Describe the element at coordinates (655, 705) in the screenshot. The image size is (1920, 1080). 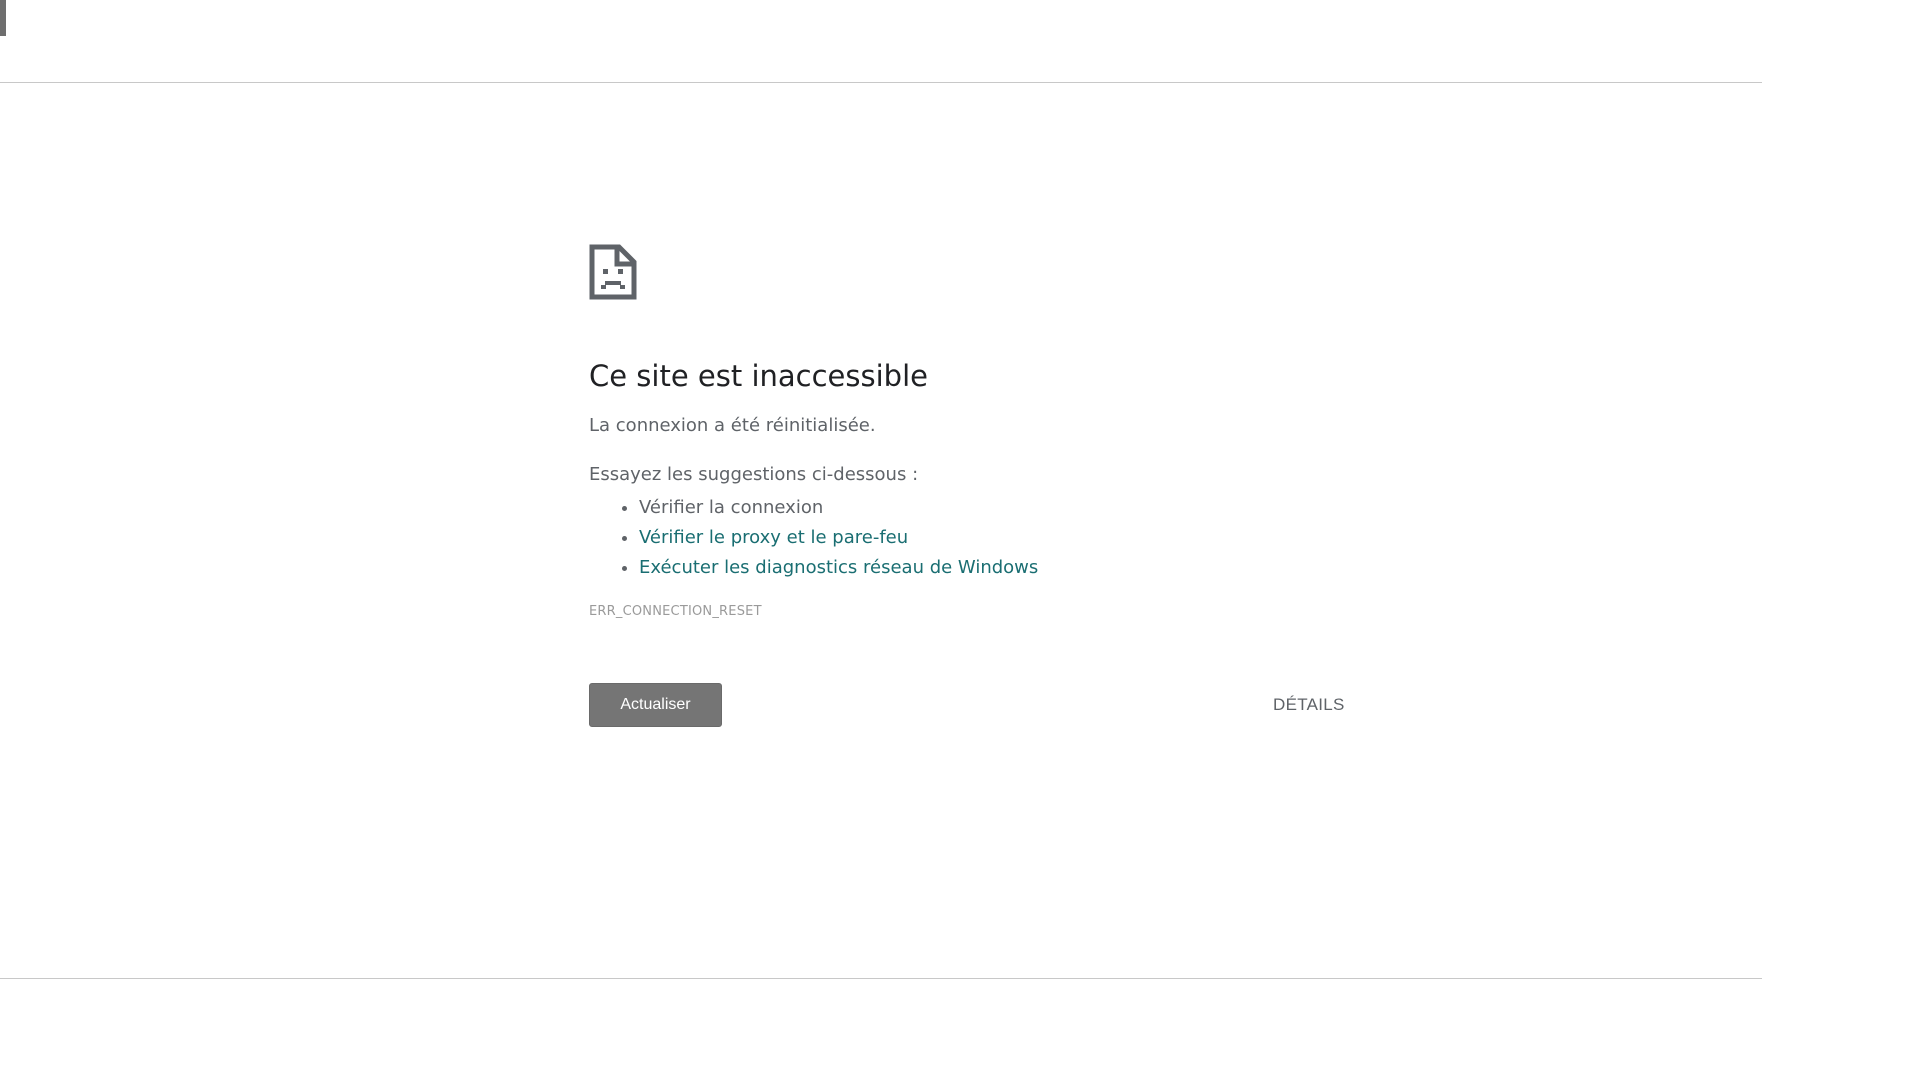
I see `reload-button: Actualiser` at that location.